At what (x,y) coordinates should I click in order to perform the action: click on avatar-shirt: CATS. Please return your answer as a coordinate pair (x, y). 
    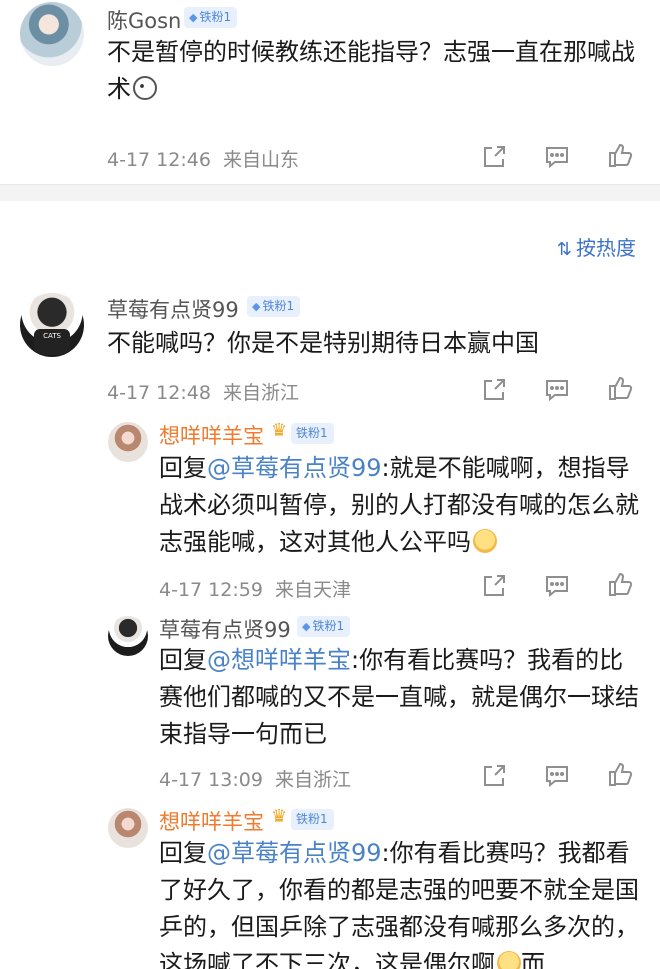
    Looking at the image, I should click on (52, 342).